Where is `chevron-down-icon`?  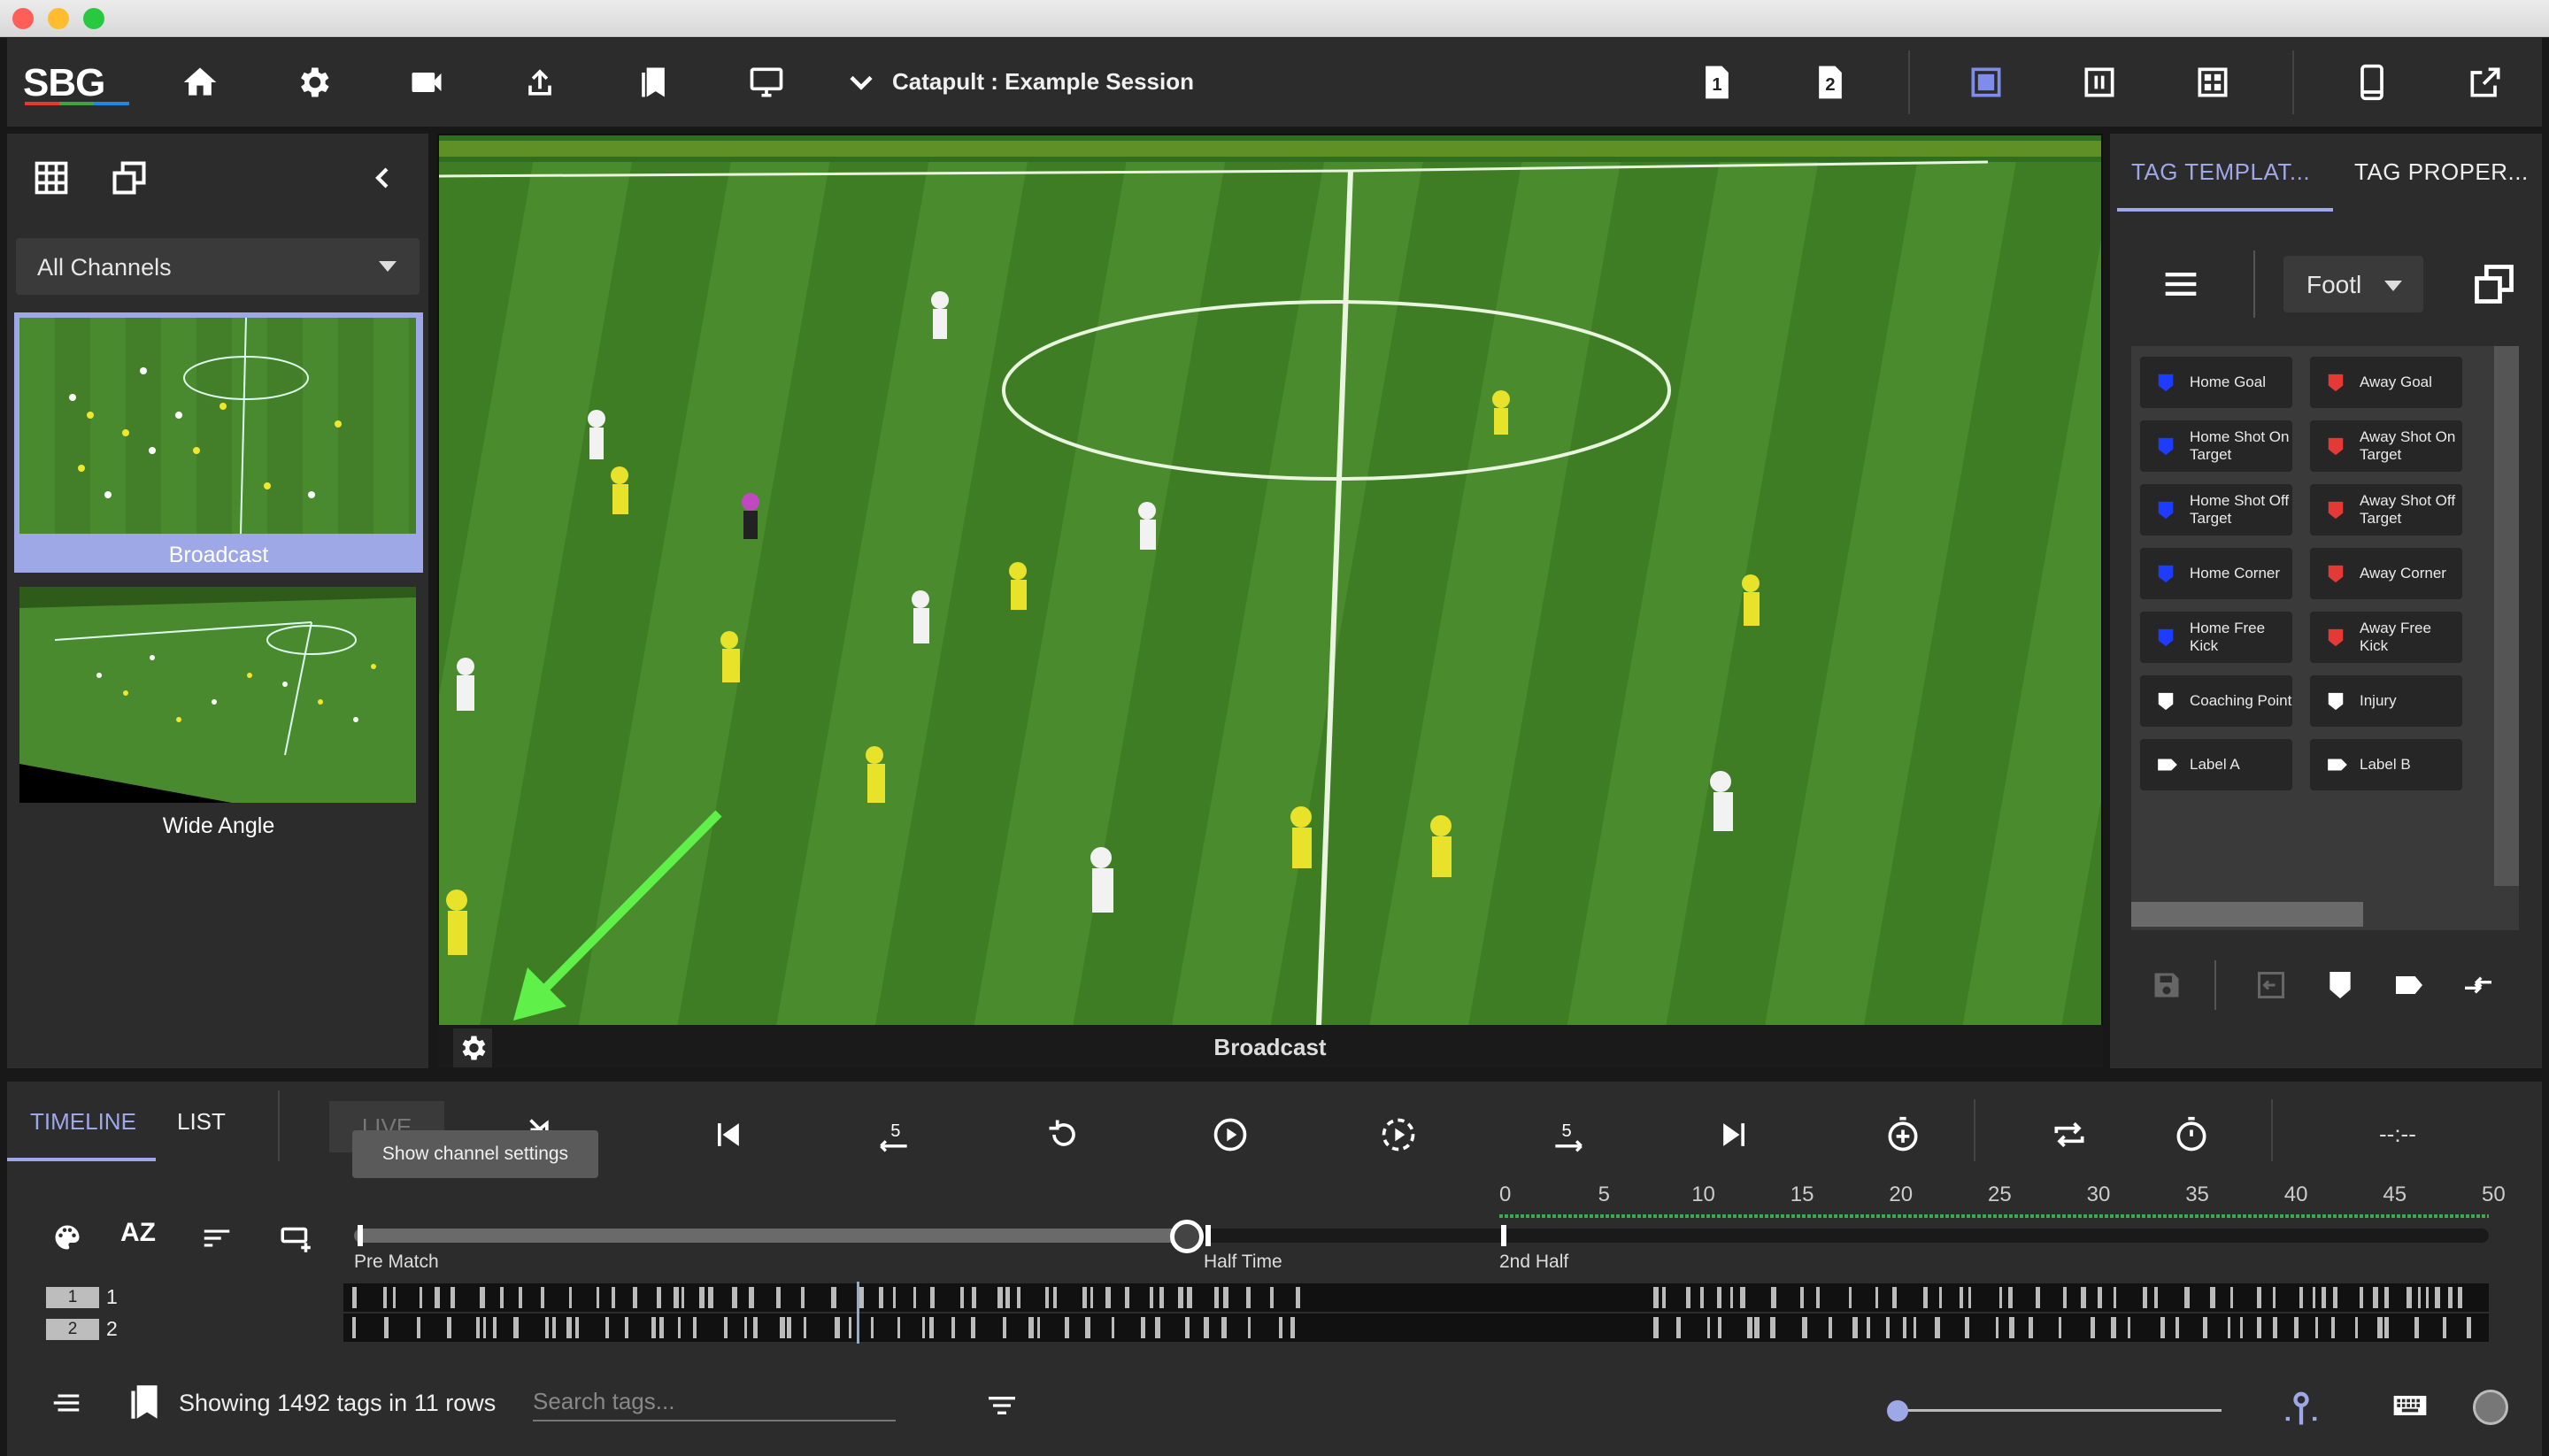 chevron-down-icon is located at coordinates (861, 82).